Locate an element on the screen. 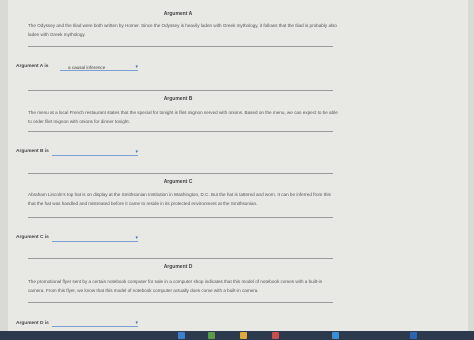  argument-b-title: Argument B is located at coordinates (178, 99).